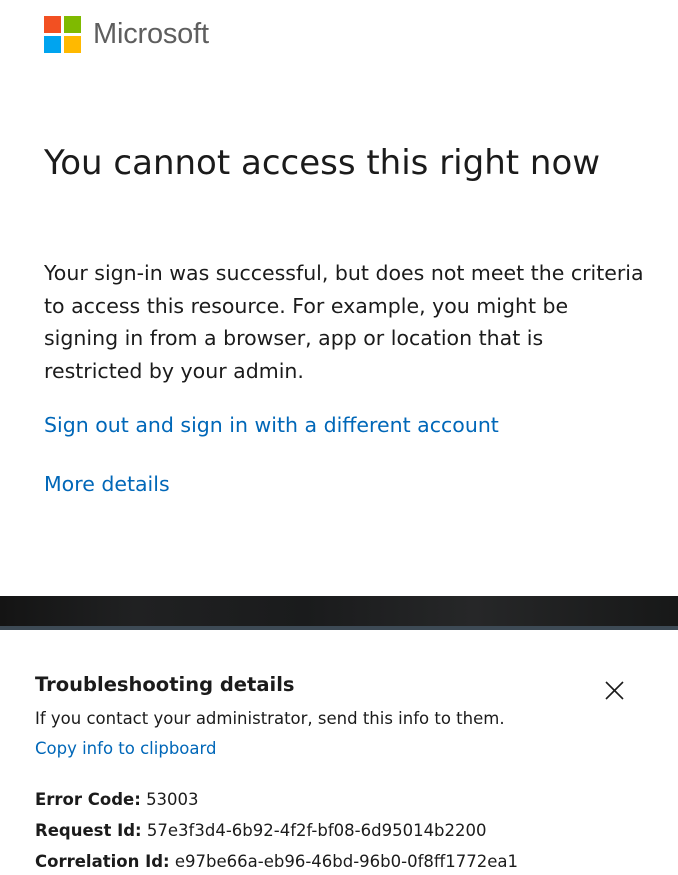 The height and width of the screenshot is (875, 678). What do you see at coordinates (52, 44) in the screenshot?
I see `logo-square-blue` at bounding box center [52, 44].